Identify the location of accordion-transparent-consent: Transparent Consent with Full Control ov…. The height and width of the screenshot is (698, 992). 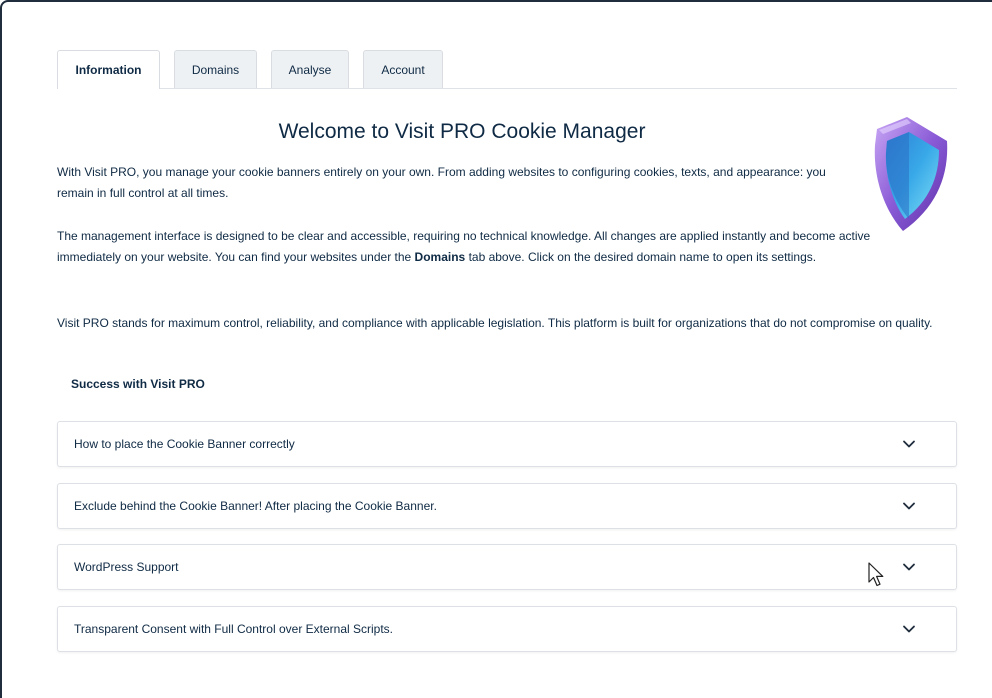
(507, 629).